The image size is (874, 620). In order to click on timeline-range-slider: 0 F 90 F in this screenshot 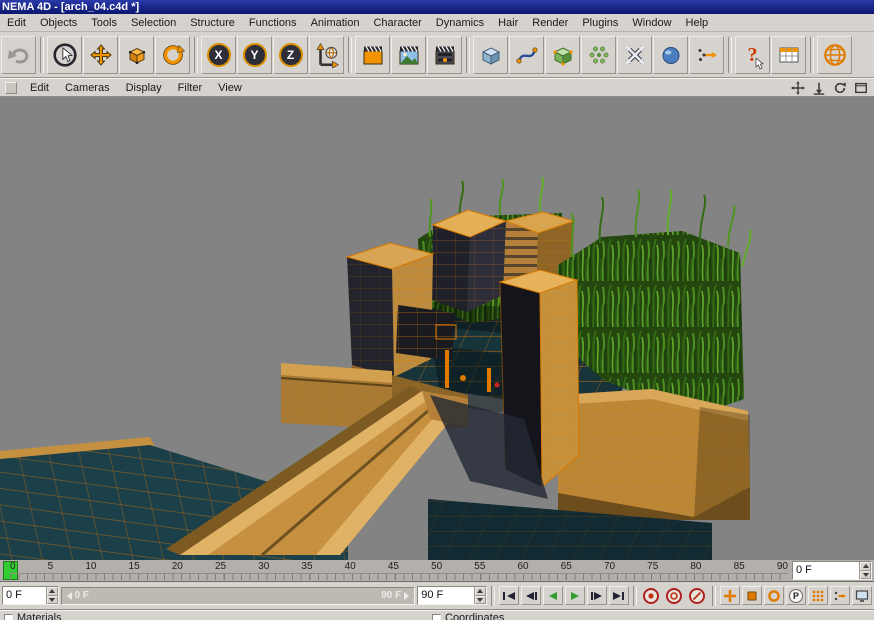, I will do `click(238, 595)`.